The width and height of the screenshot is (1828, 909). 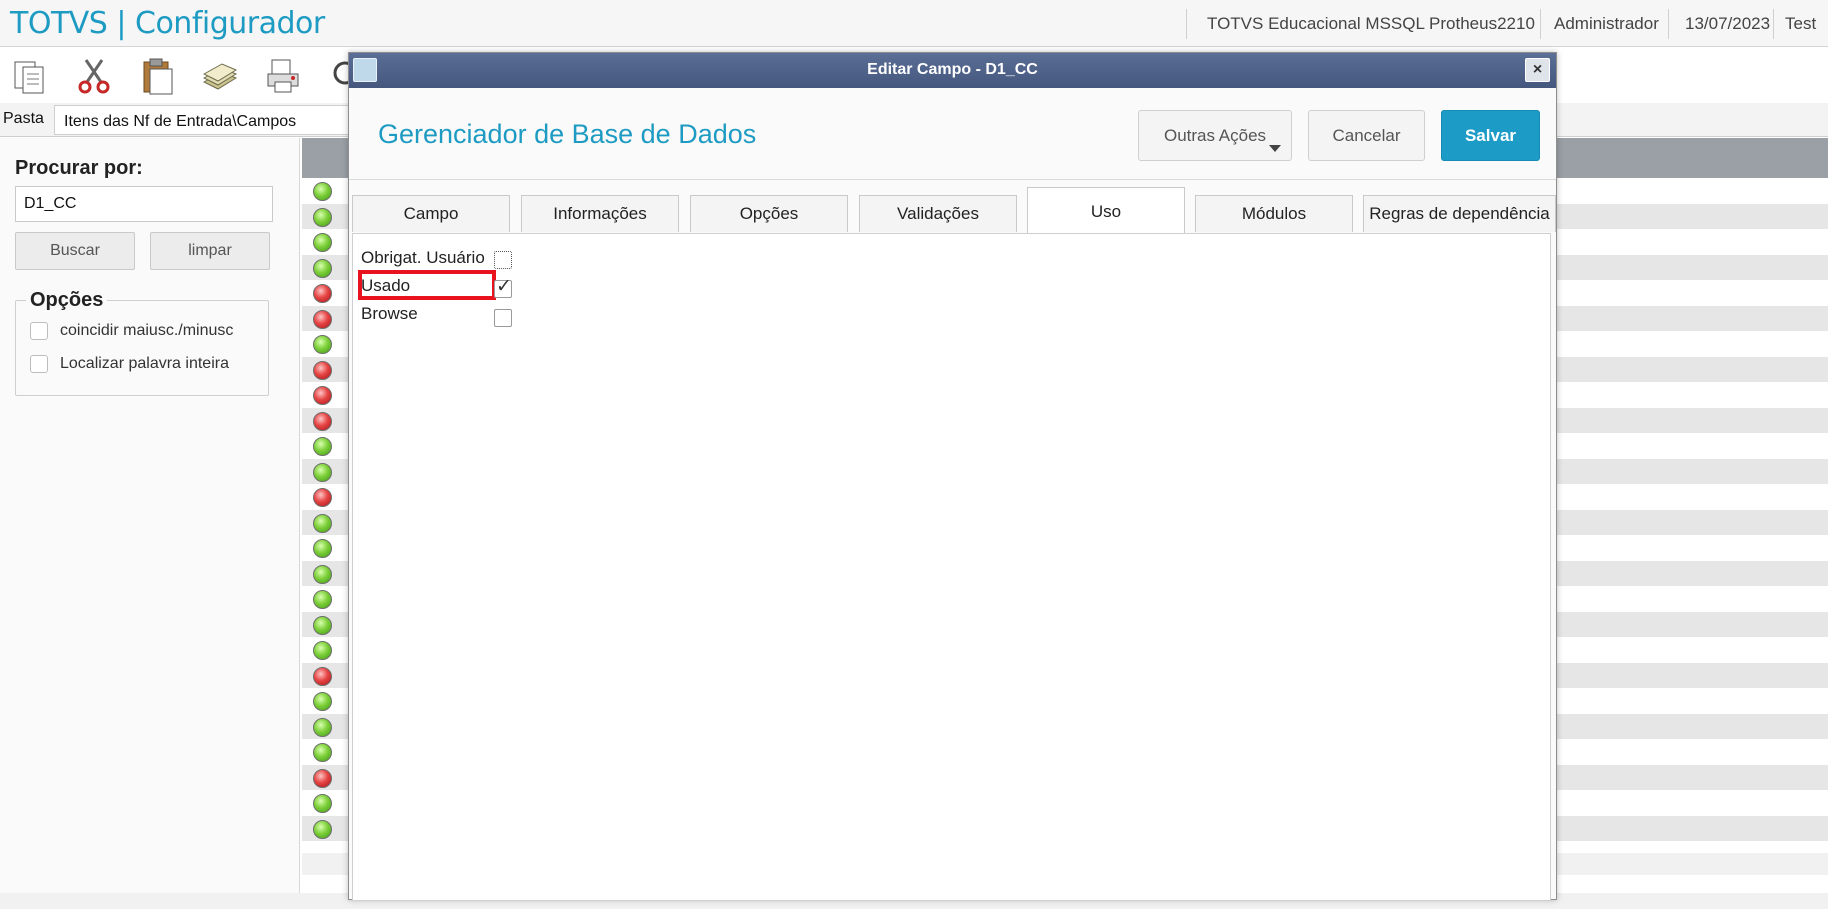 I want to click on option-label: coincidir maiusc./minusc, so click(x=147, y=331).